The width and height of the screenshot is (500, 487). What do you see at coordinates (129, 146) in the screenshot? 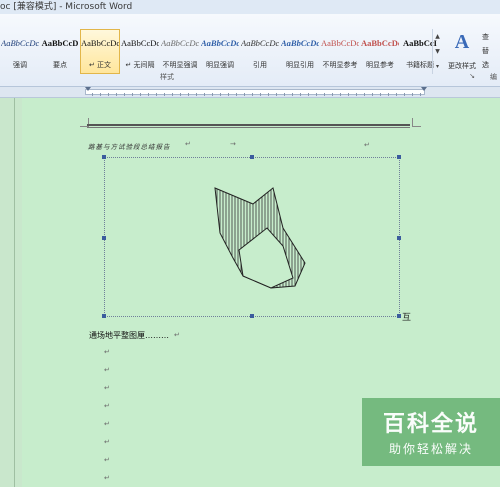
I see `document-header: 路基与方试验段总结报告` at bounding box center [129, 146].